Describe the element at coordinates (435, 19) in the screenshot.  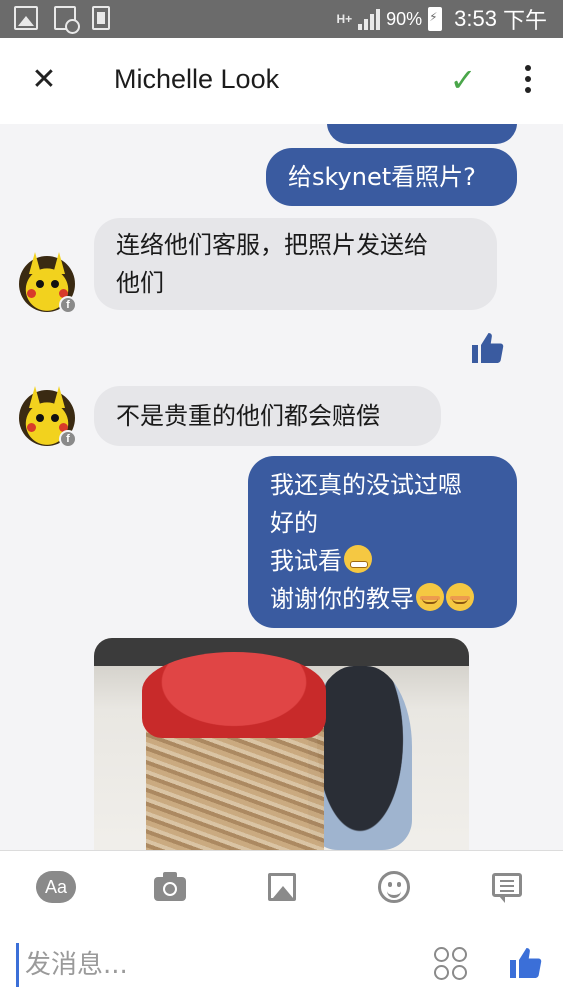
I see `battery-charging-icon` at that location.